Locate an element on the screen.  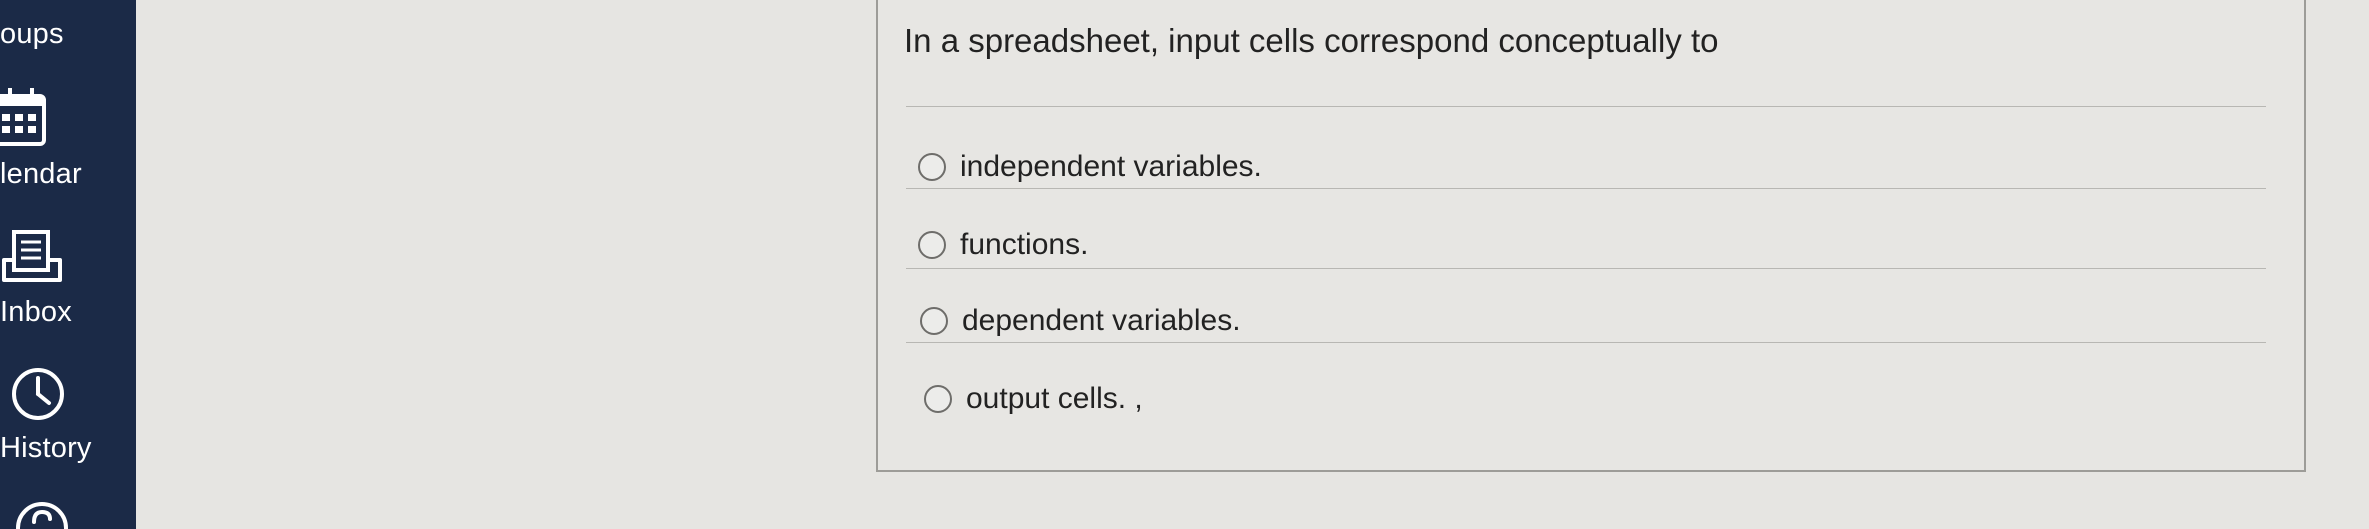
answer-option: independent variables. is located at coordinates (1090, 167).